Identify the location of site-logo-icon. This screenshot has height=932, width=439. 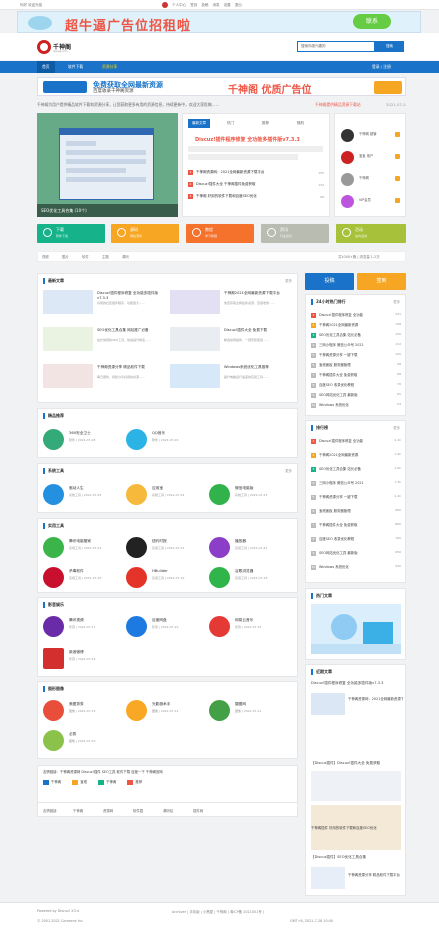
(44, 47).